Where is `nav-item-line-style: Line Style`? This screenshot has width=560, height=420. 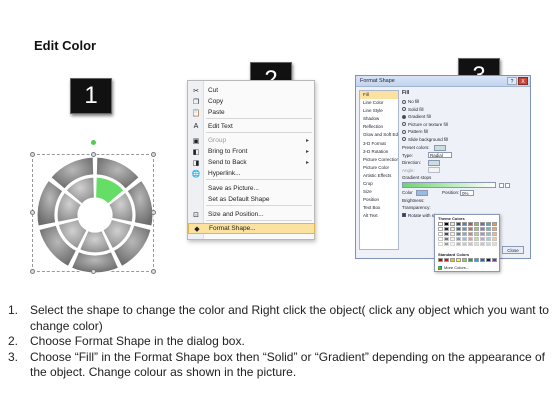
nav-item-line-style: Line Style is located at coordinates (379, 111).